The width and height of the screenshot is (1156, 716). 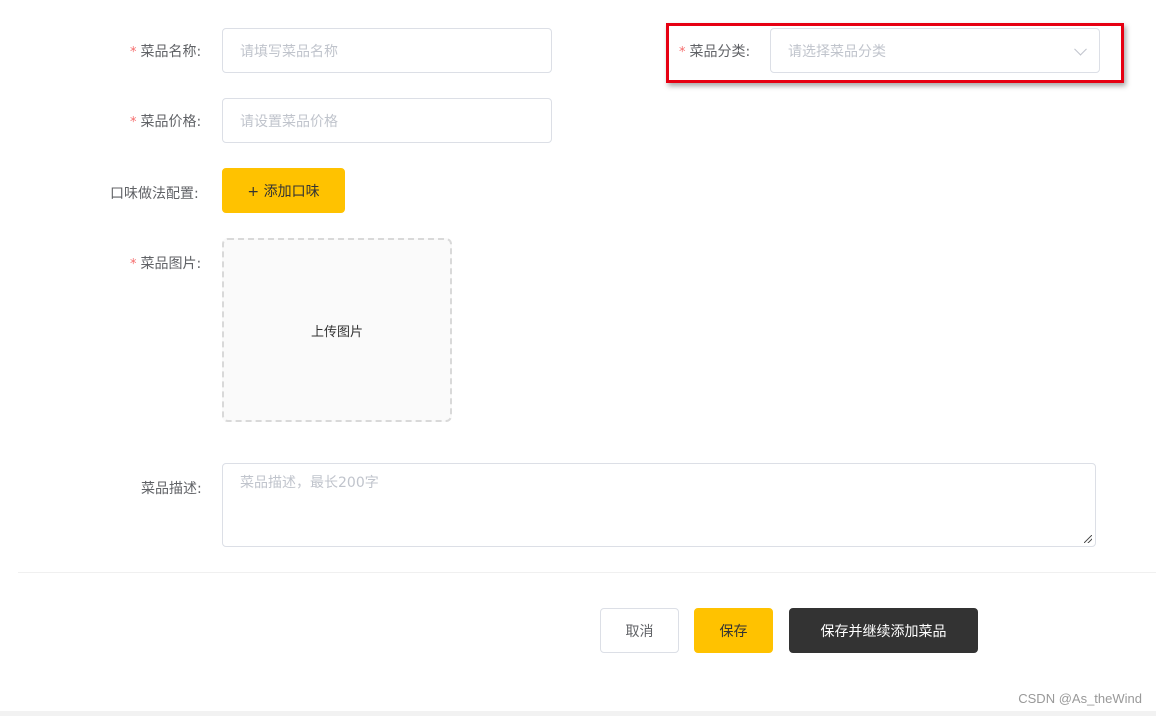 What do you see at coordinates (587, 572) in the screenshot?
I see `form-divider` at bounding box center [587, 572].